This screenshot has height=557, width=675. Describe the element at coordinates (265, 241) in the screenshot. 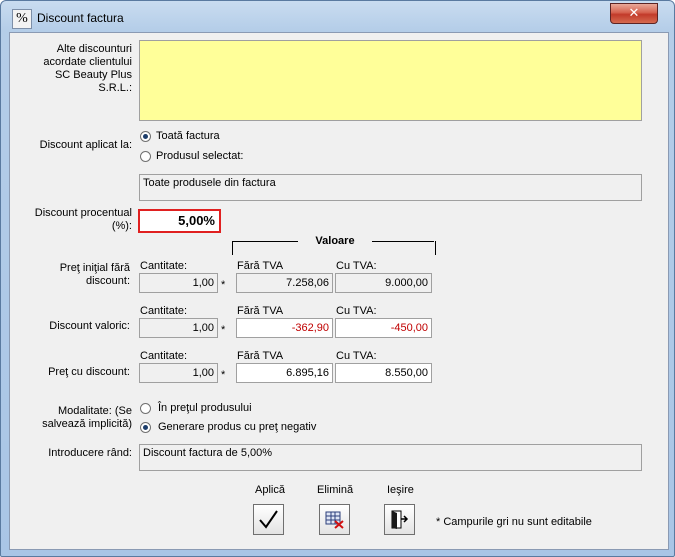

I see `valoare-line-left` at that location.